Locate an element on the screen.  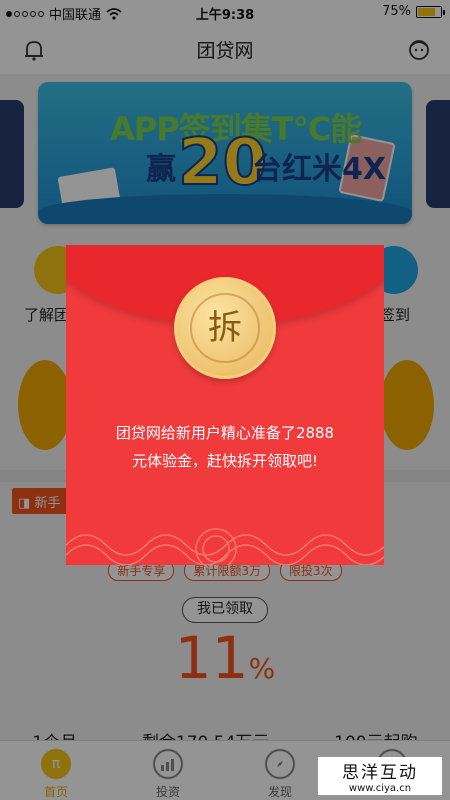
envelope-message-line2: 元体验金，赶快拆开领取吧! is located at coordinates (224, 461).